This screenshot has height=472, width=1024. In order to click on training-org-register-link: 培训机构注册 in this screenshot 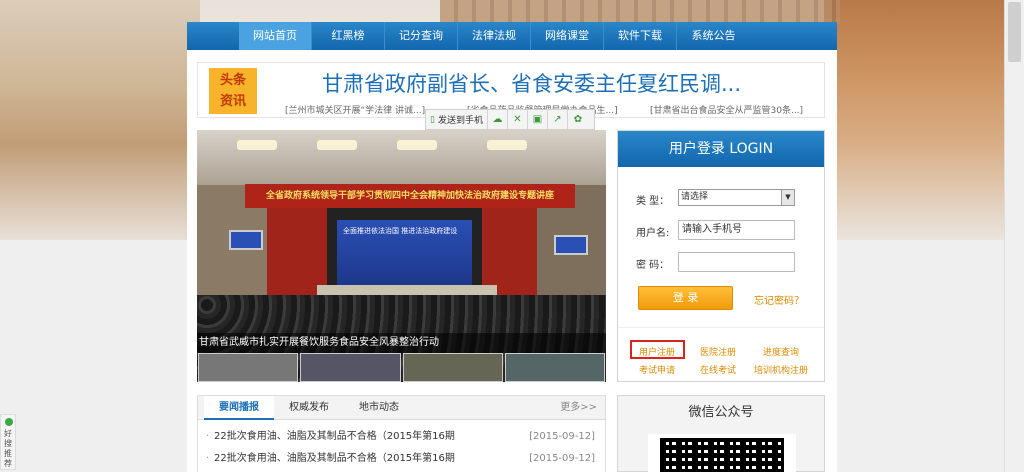, I will do `click(781, 369)`.